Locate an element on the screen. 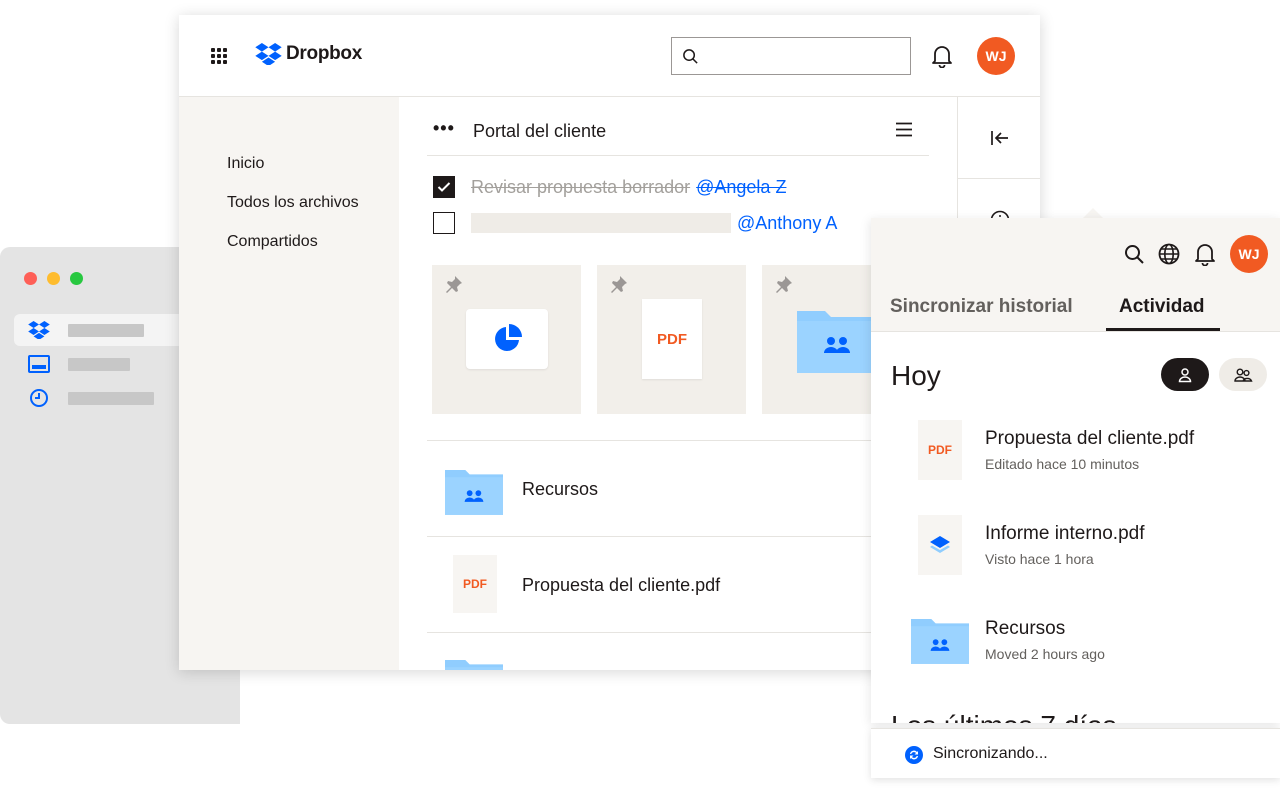 Image resolution: width=1280 pixels, height=793 pixels. window-icon is located at coordinates (39, 364).